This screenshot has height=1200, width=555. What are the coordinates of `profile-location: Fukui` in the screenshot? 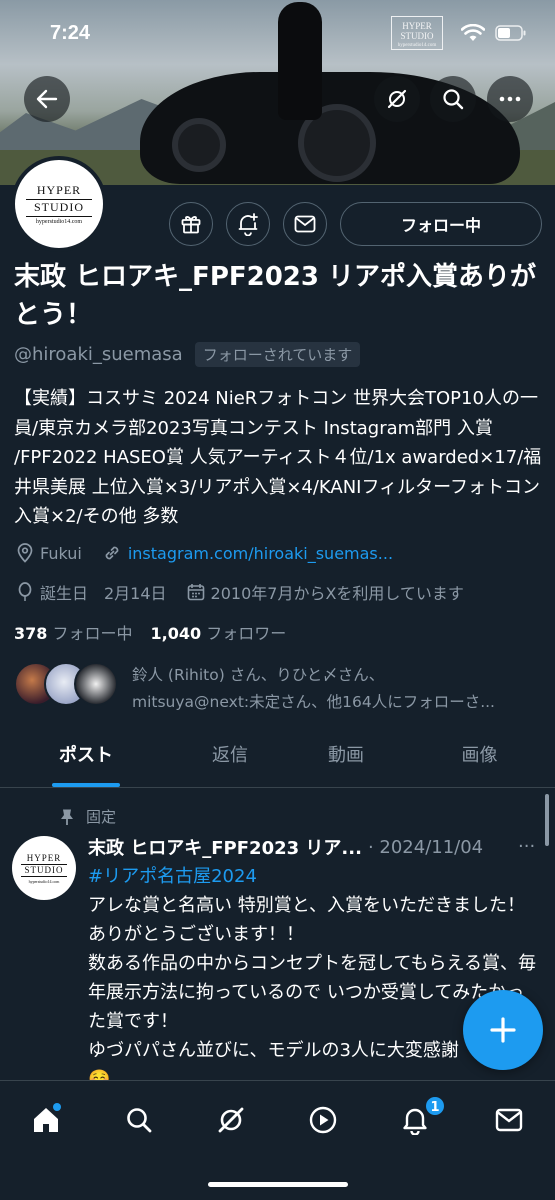 It's located at (61, 553).